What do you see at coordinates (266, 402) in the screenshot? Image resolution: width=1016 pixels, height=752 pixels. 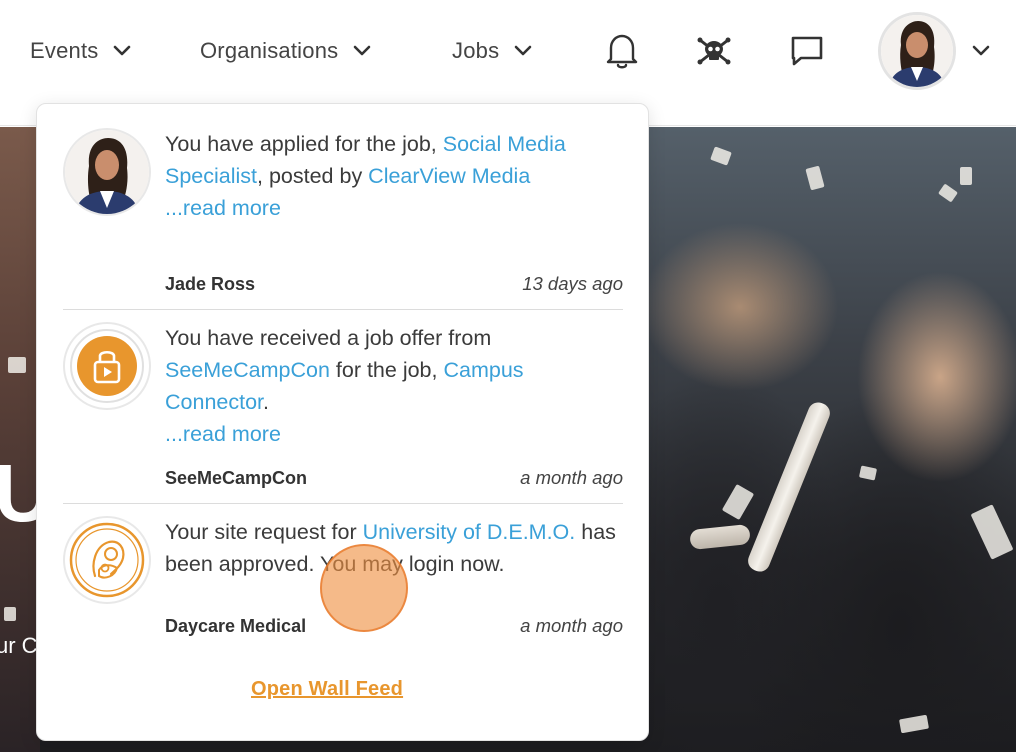 I see `notification-suffix: .` at bounding box center [266, 402].